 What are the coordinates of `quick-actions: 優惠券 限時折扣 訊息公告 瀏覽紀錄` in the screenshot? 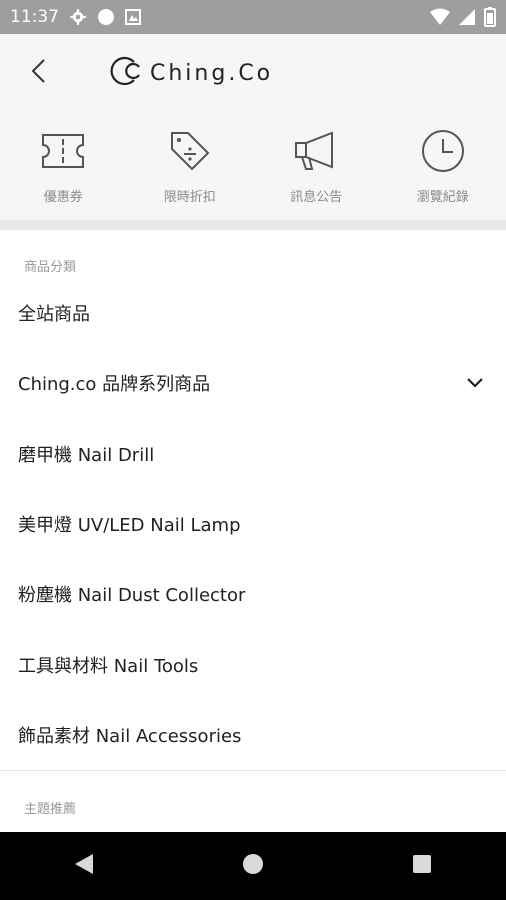 It's located at (253, 166).